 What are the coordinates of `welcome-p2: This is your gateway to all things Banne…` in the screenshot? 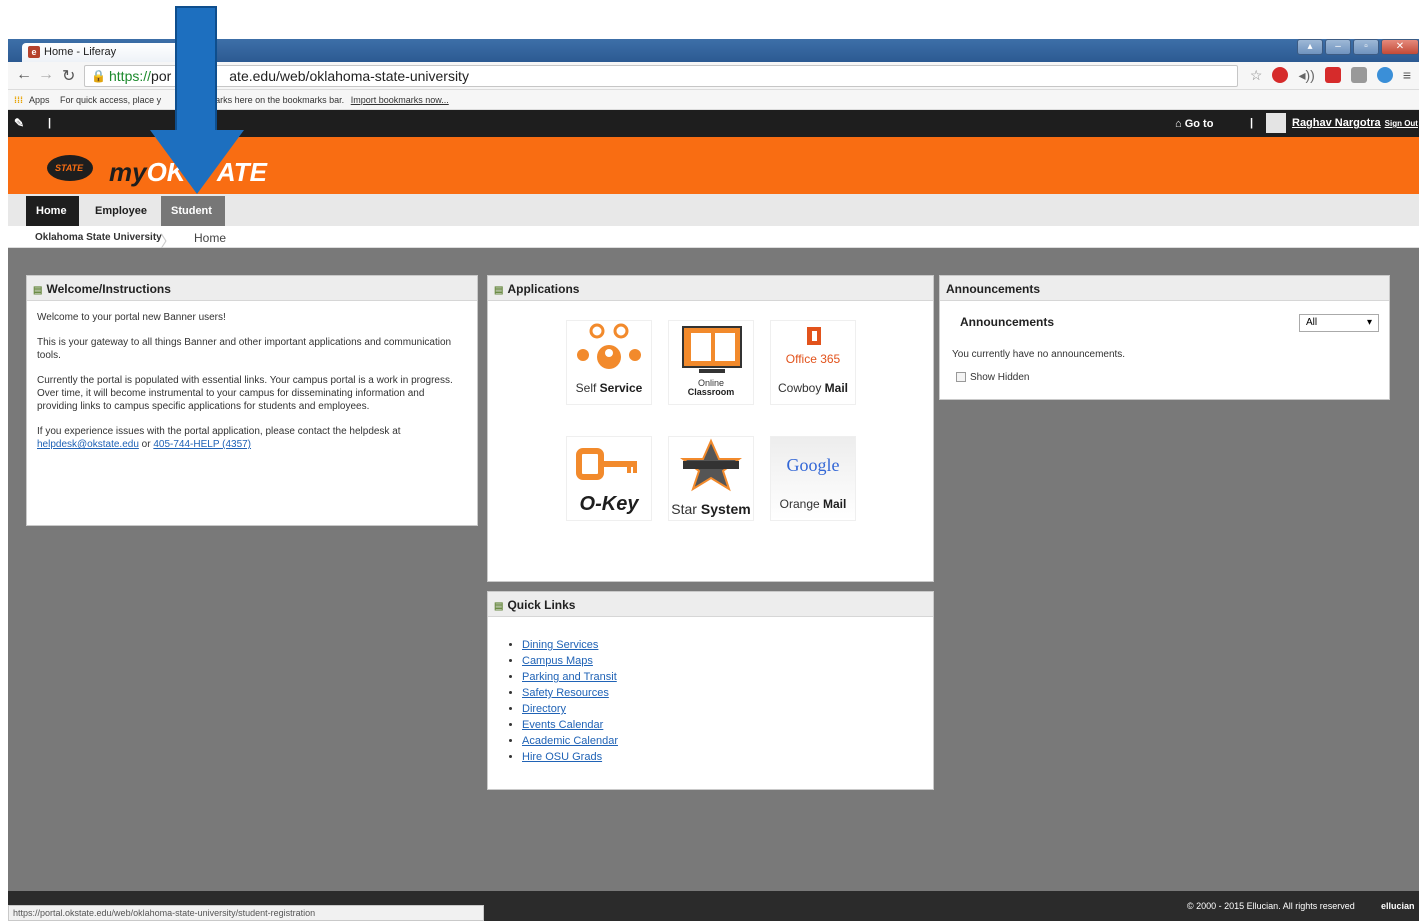 It's located at (244, 349).